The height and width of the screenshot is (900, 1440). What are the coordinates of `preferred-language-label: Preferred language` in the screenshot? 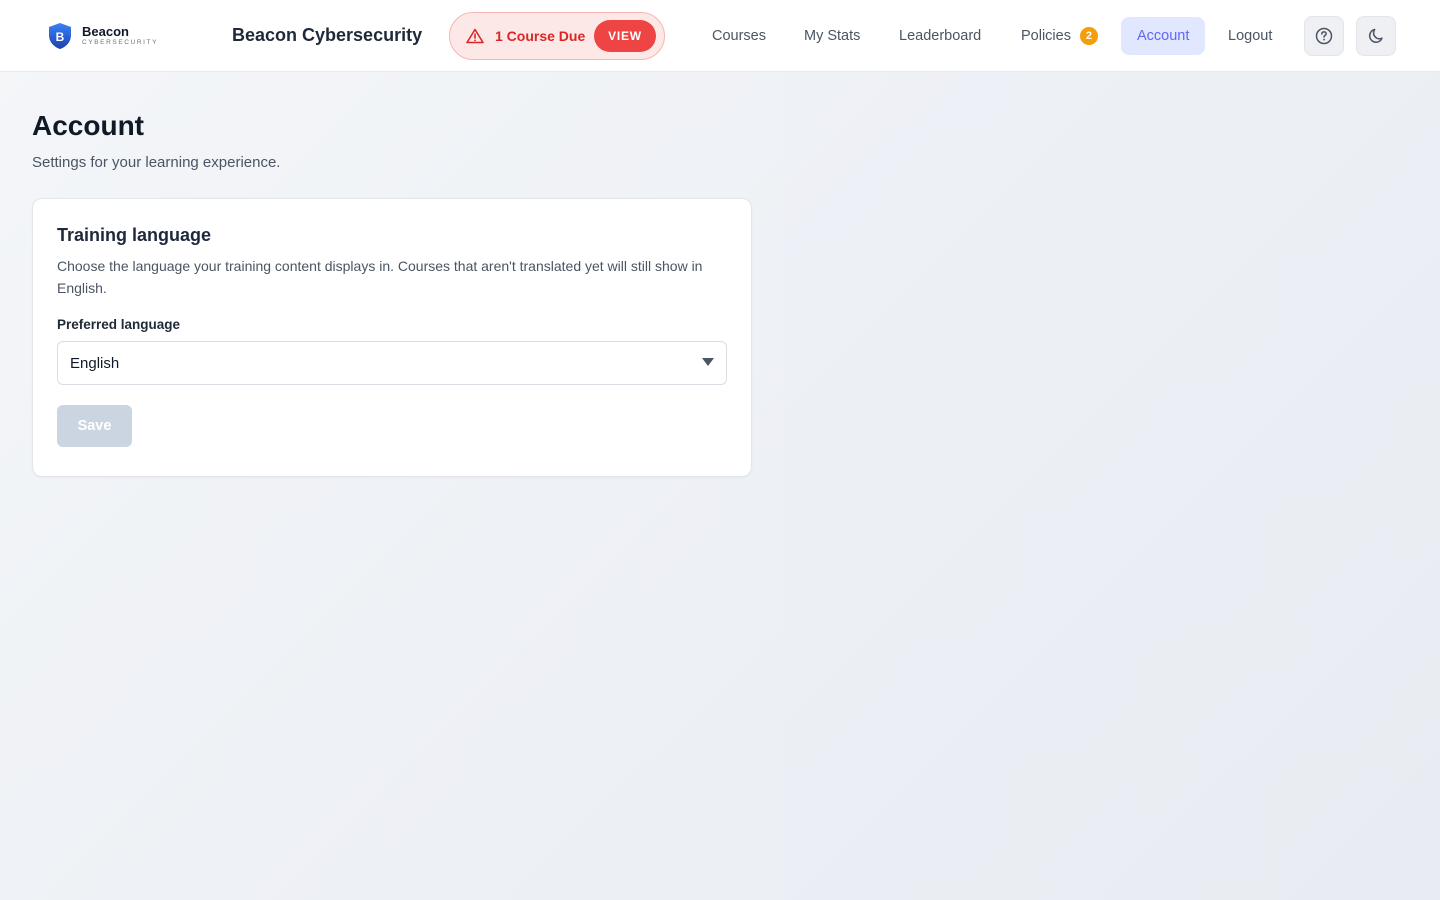 It's located at (119, 324).